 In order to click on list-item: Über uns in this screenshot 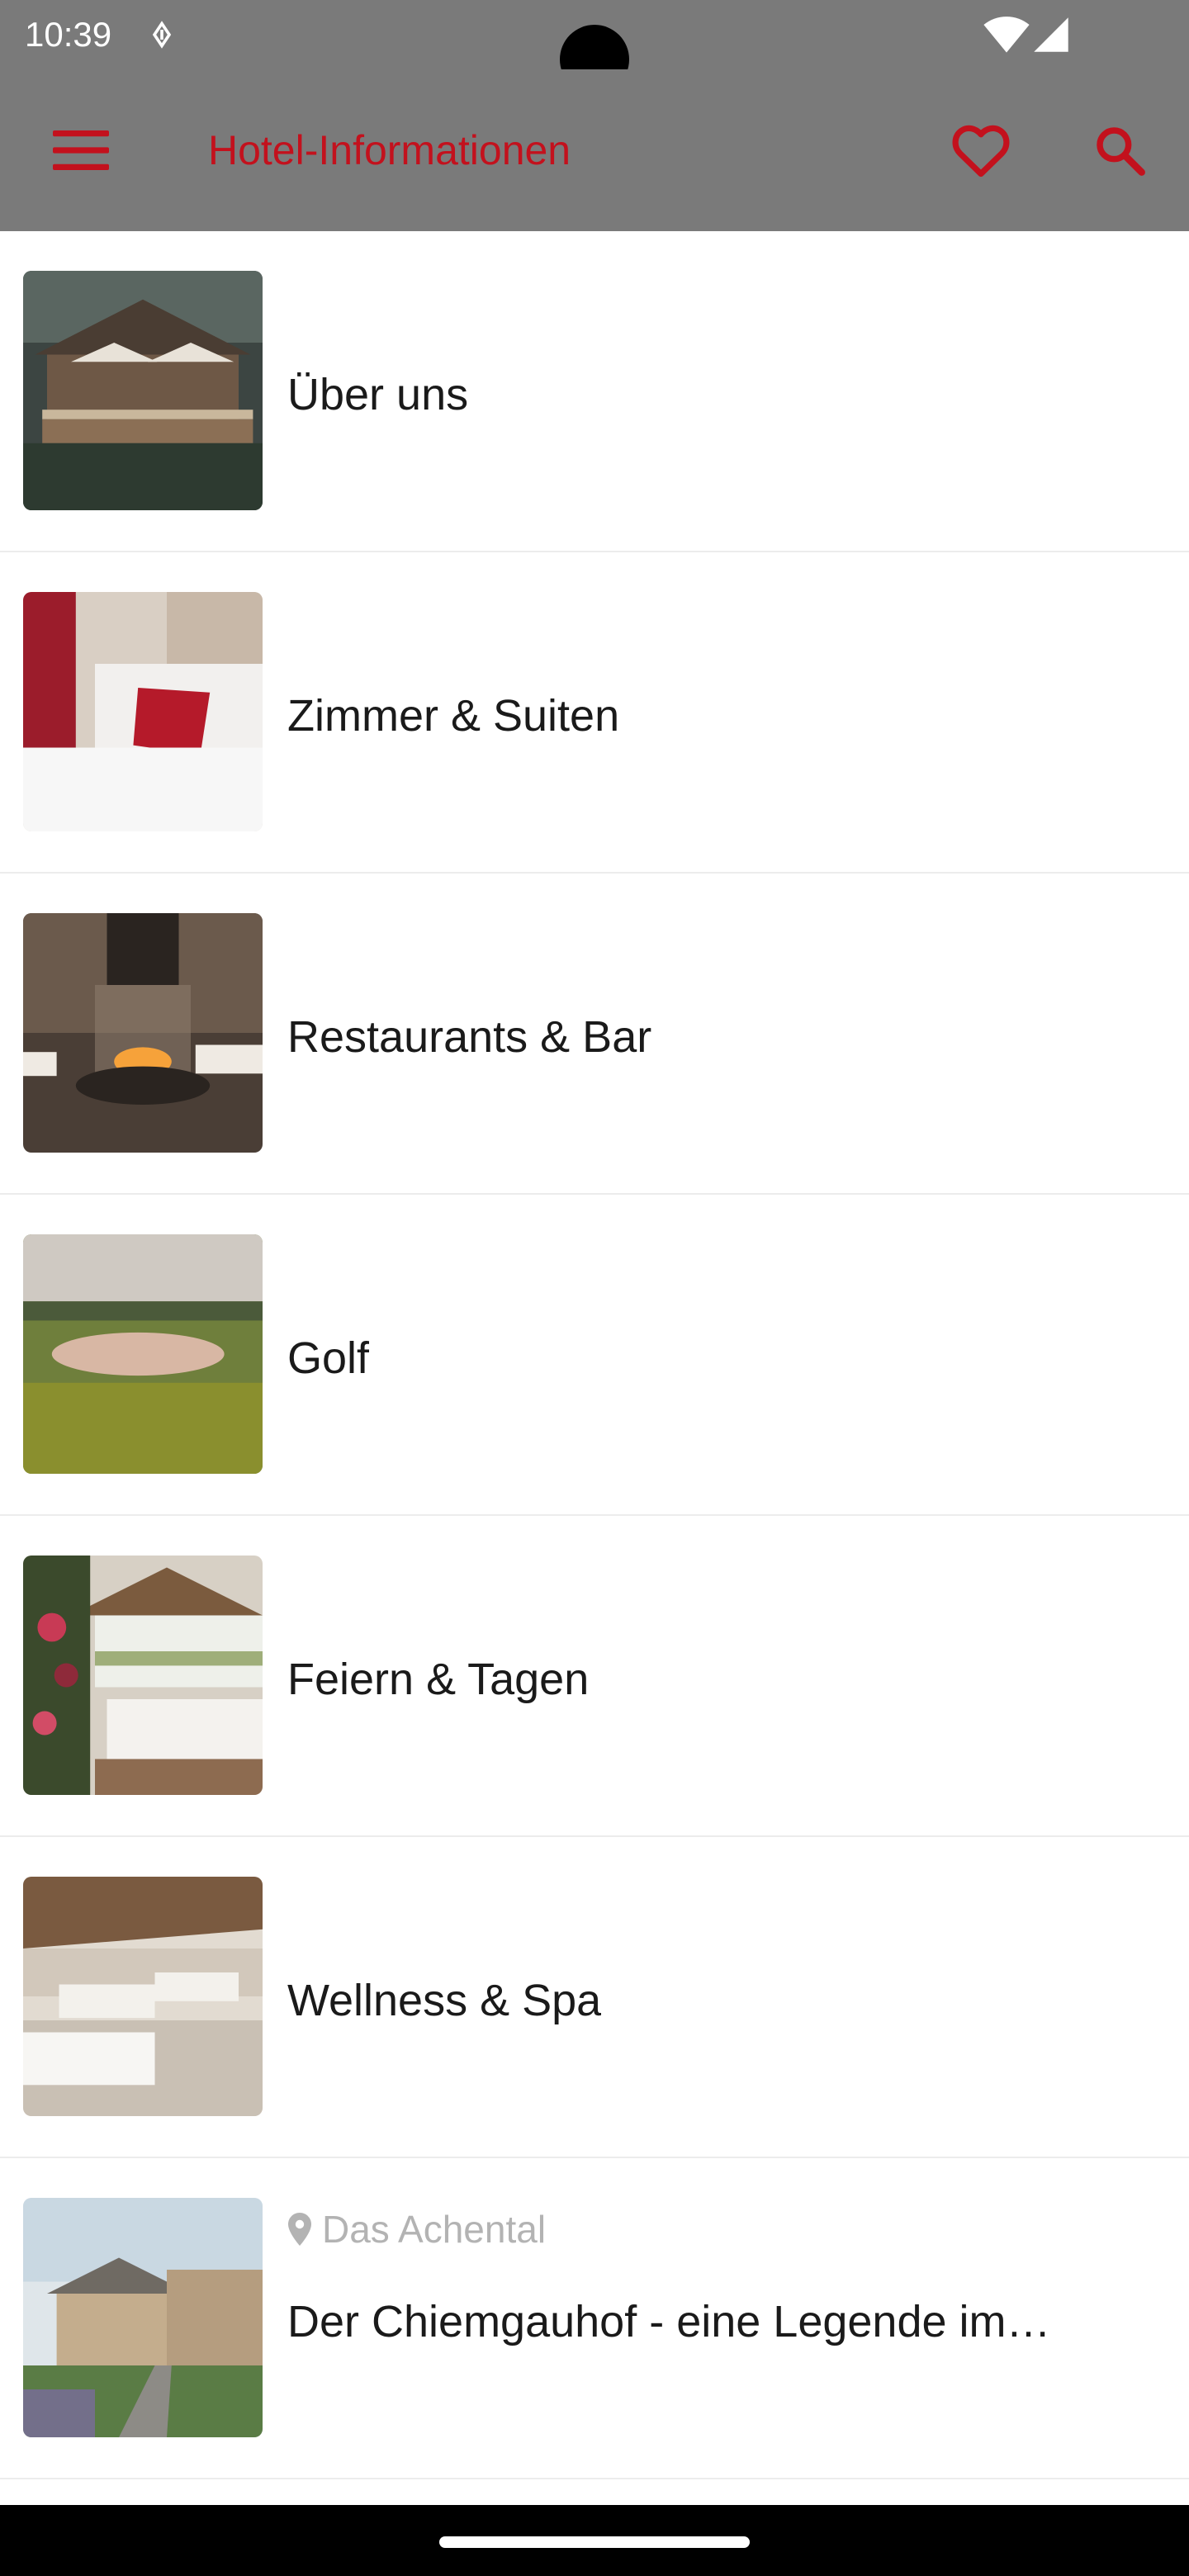, I will do `click(594, 391)`.